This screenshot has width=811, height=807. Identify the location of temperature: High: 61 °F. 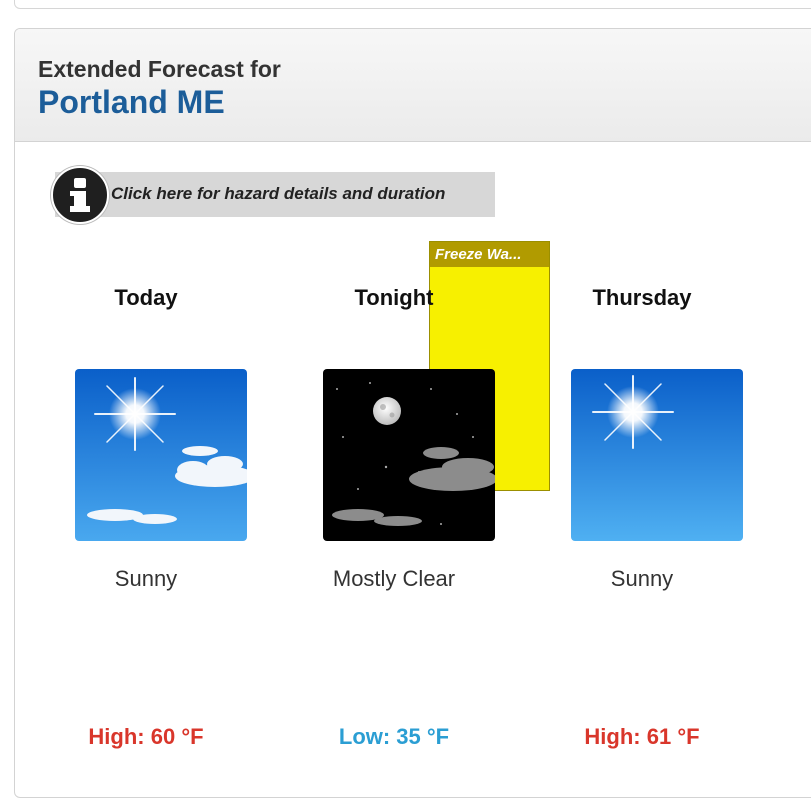
(642, 736).